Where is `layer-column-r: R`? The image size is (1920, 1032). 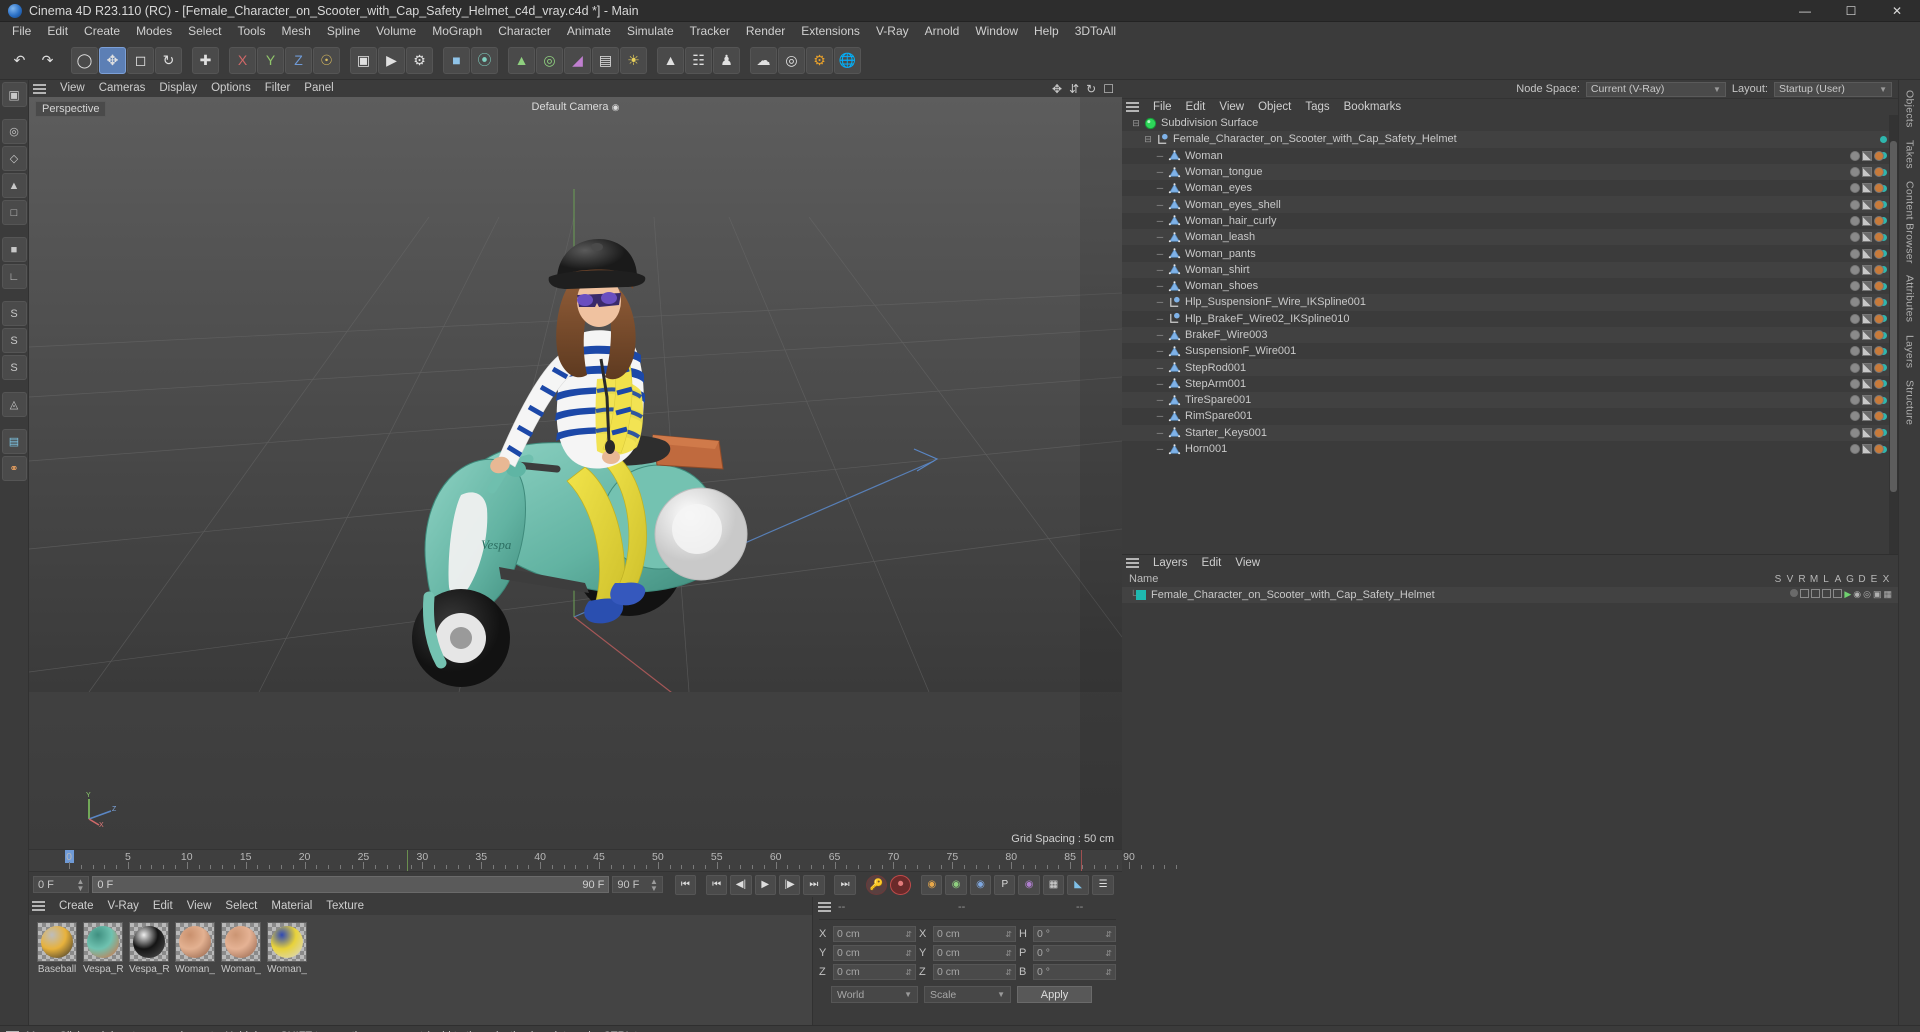 layer-column-r: R is located at coordinates (1802, 579).